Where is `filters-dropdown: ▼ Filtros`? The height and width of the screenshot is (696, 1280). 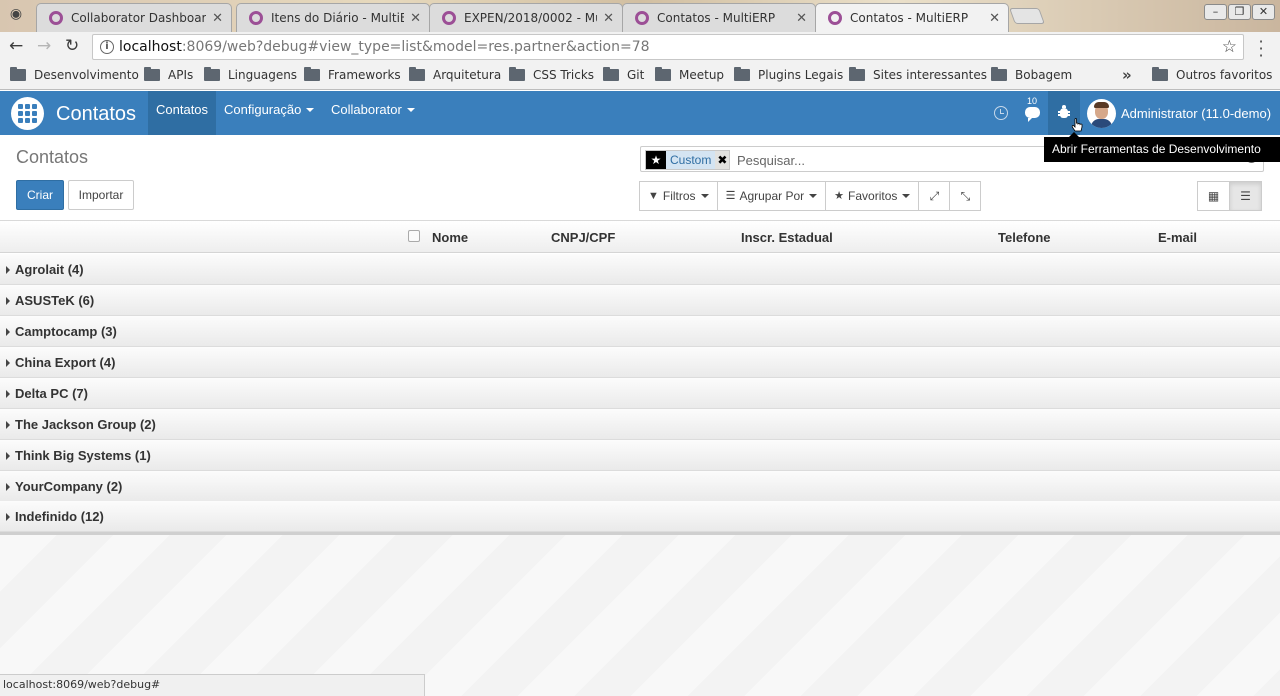 filters-dropdown: ▼ Filtros is located at coordinates (678, 196).